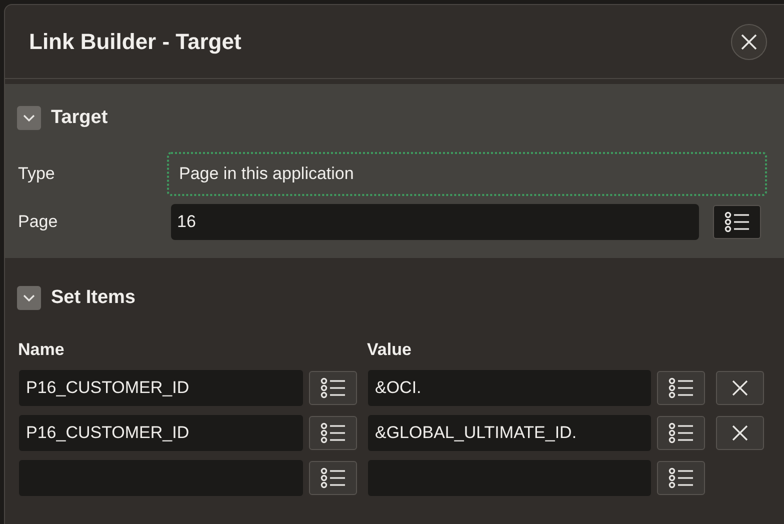  Describe the element at coordinates (135, 42) in the screenshot. I see `dialog-title: Link Builder - Target` at that location.